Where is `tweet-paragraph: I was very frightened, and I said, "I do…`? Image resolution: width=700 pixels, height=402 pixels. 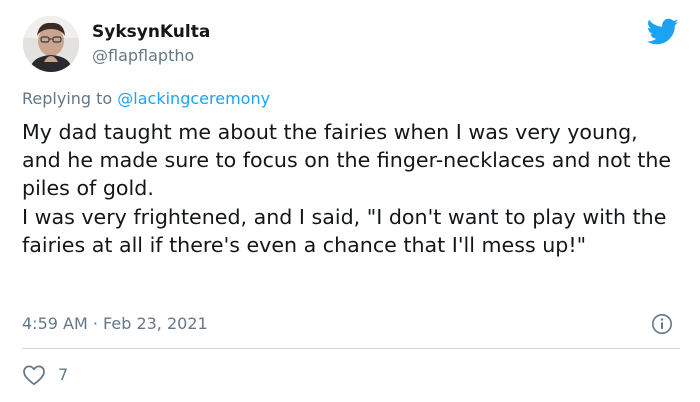 tweet-paragraph: I was very frightened, and I said, "I do… is located at coordinates (344, 230).